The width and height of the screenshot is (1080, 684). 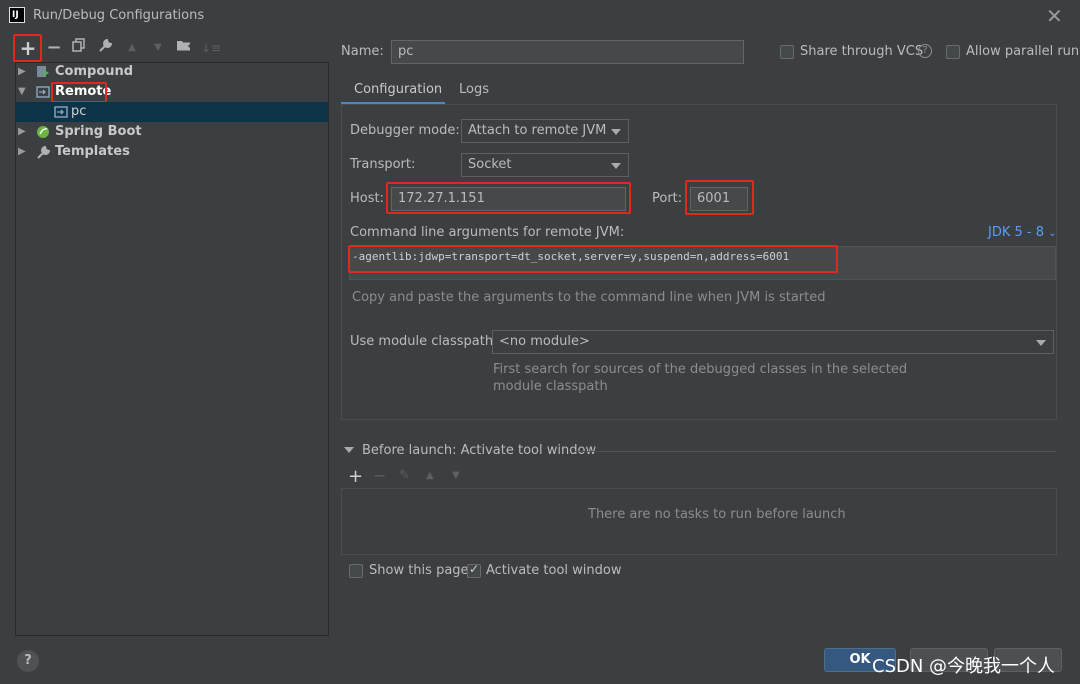 What do you see at coordinates (61, 112) in the screenshot?
I see `remote-config-icon` at bounding box center [61, 112].